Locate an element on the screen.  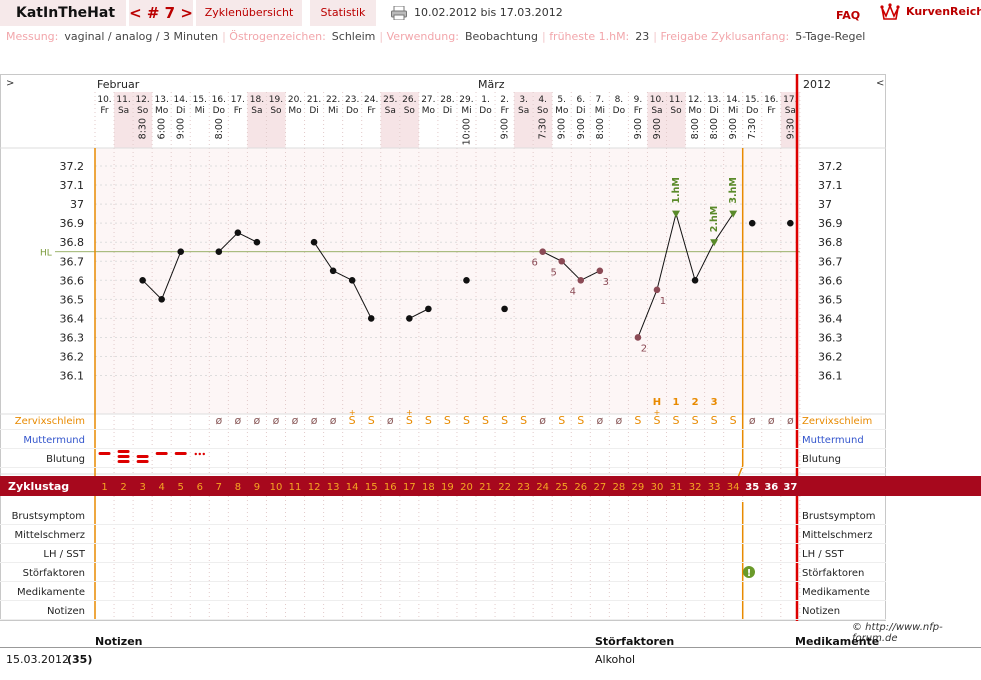
y-tick-label: 36.7 is located at coordinates (72, 261).